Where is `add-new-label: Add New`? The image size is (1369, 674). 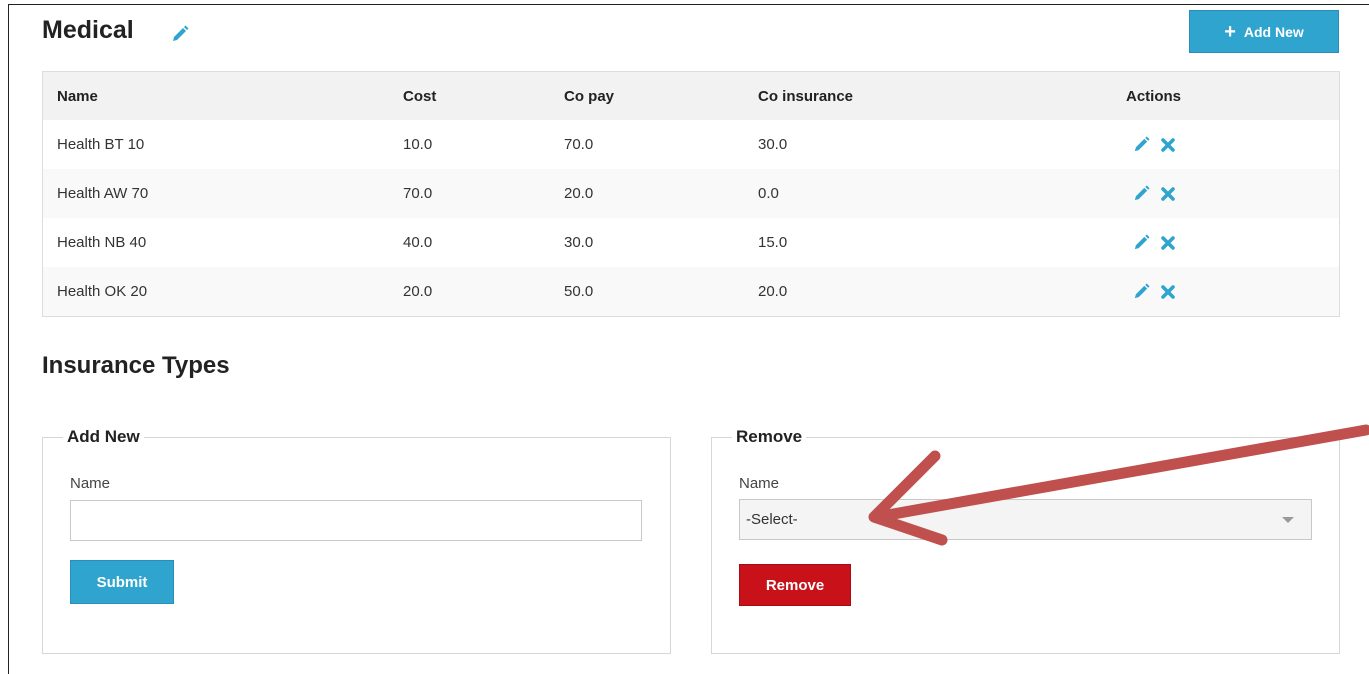
add-new-label: Add New is located at coordinates (1273, 31).